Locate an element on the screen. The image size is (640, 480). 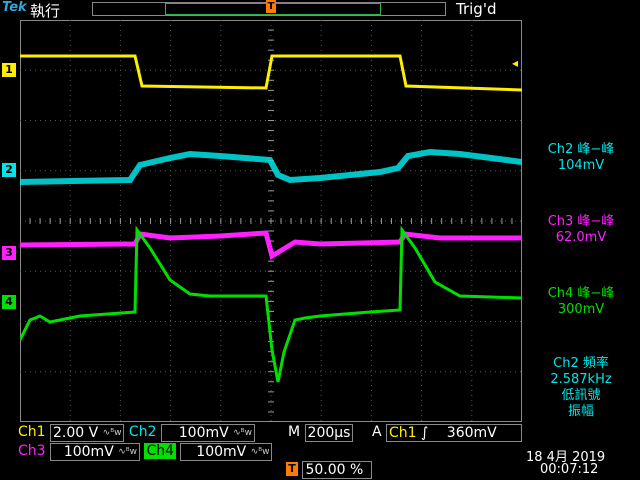
status-row-top: Ch1 2.00 V ∿ᴮw Ch2 100mV ∿ᴮw is located at coordinates (136, 433).